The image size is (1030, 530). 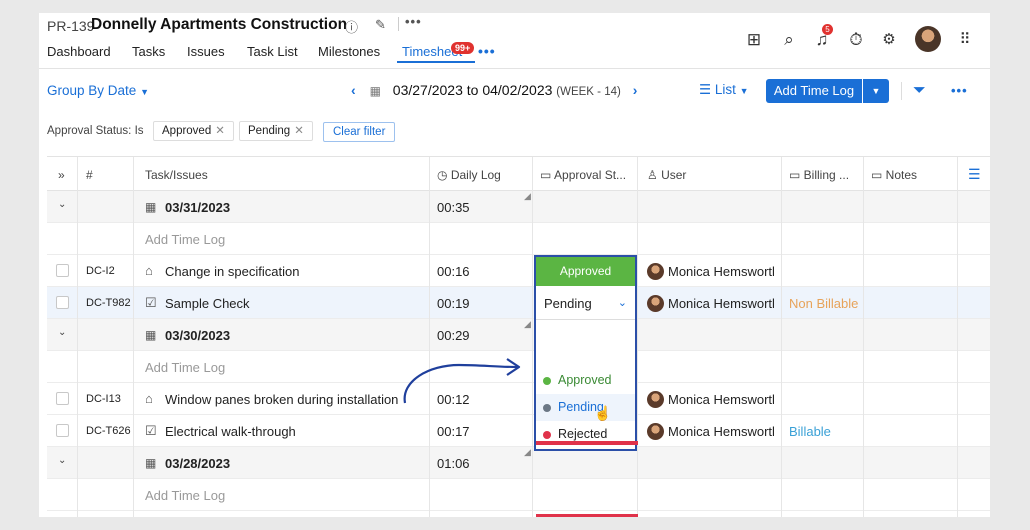 I want to click on group-row: ⌄ ▦ 03/31/2023 00:35 ◢, so click(x=518, y=207).